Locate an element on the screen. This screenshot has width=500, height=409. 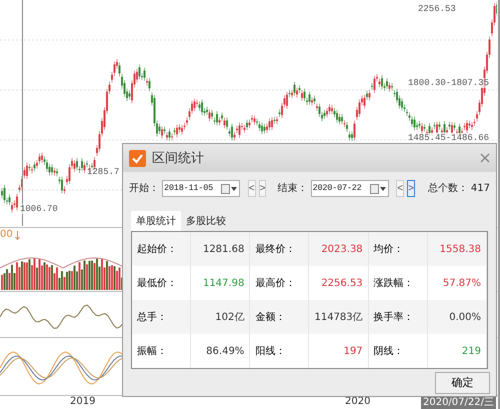
price-label: 2256.53 is located at coordinates (437, 9).